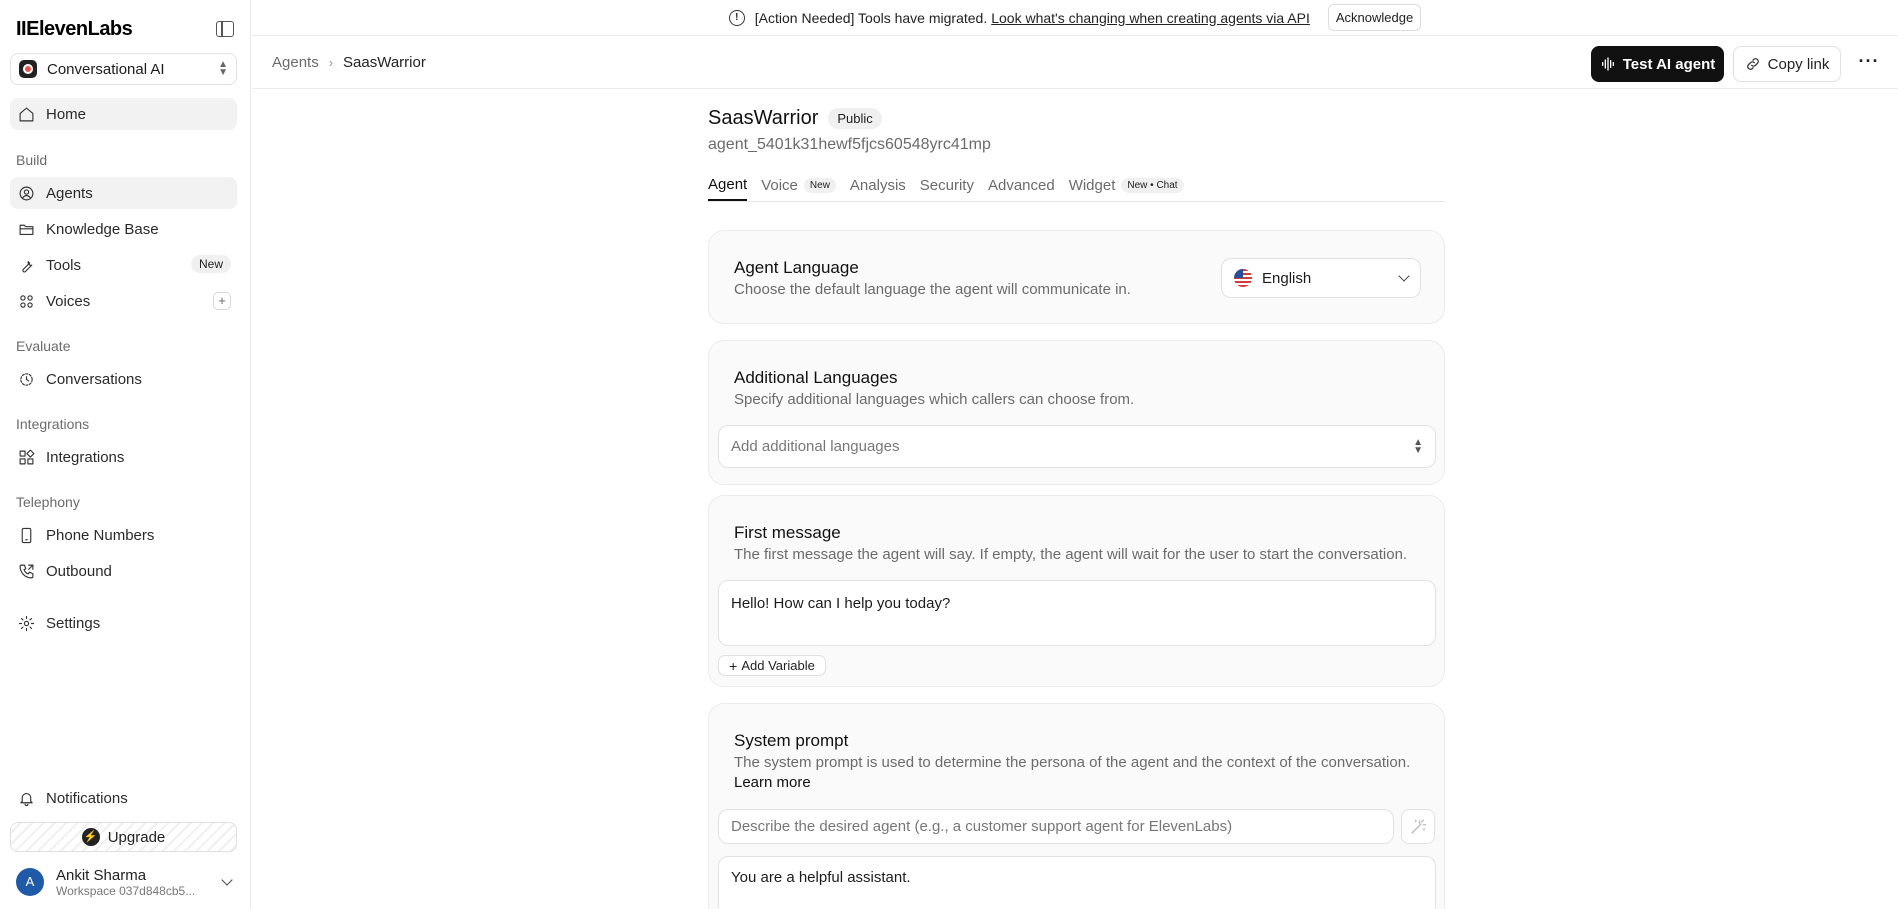 The height and width of the screenshot is (909, 1898). Describe the element at coordinates (796, 267) in the screenshot. I see `card-title: Agent Language` at that location.